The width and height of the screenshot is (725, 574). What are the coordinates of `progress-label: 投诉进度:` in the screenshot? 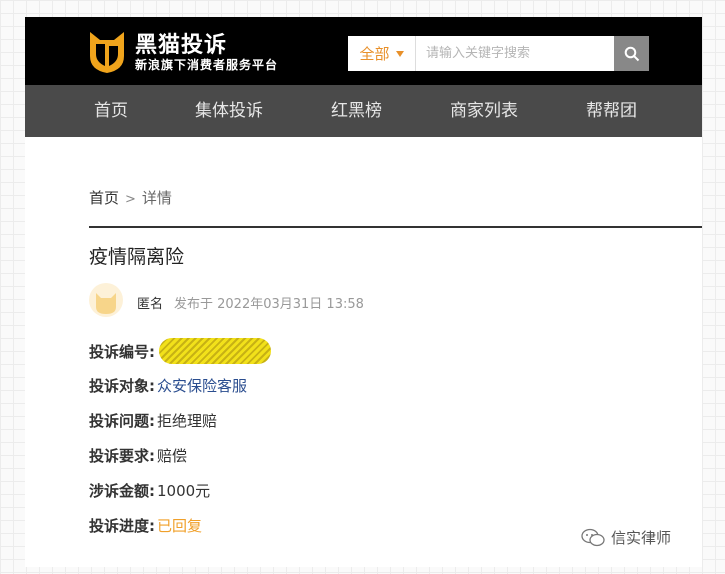 It's located at (122, 526).